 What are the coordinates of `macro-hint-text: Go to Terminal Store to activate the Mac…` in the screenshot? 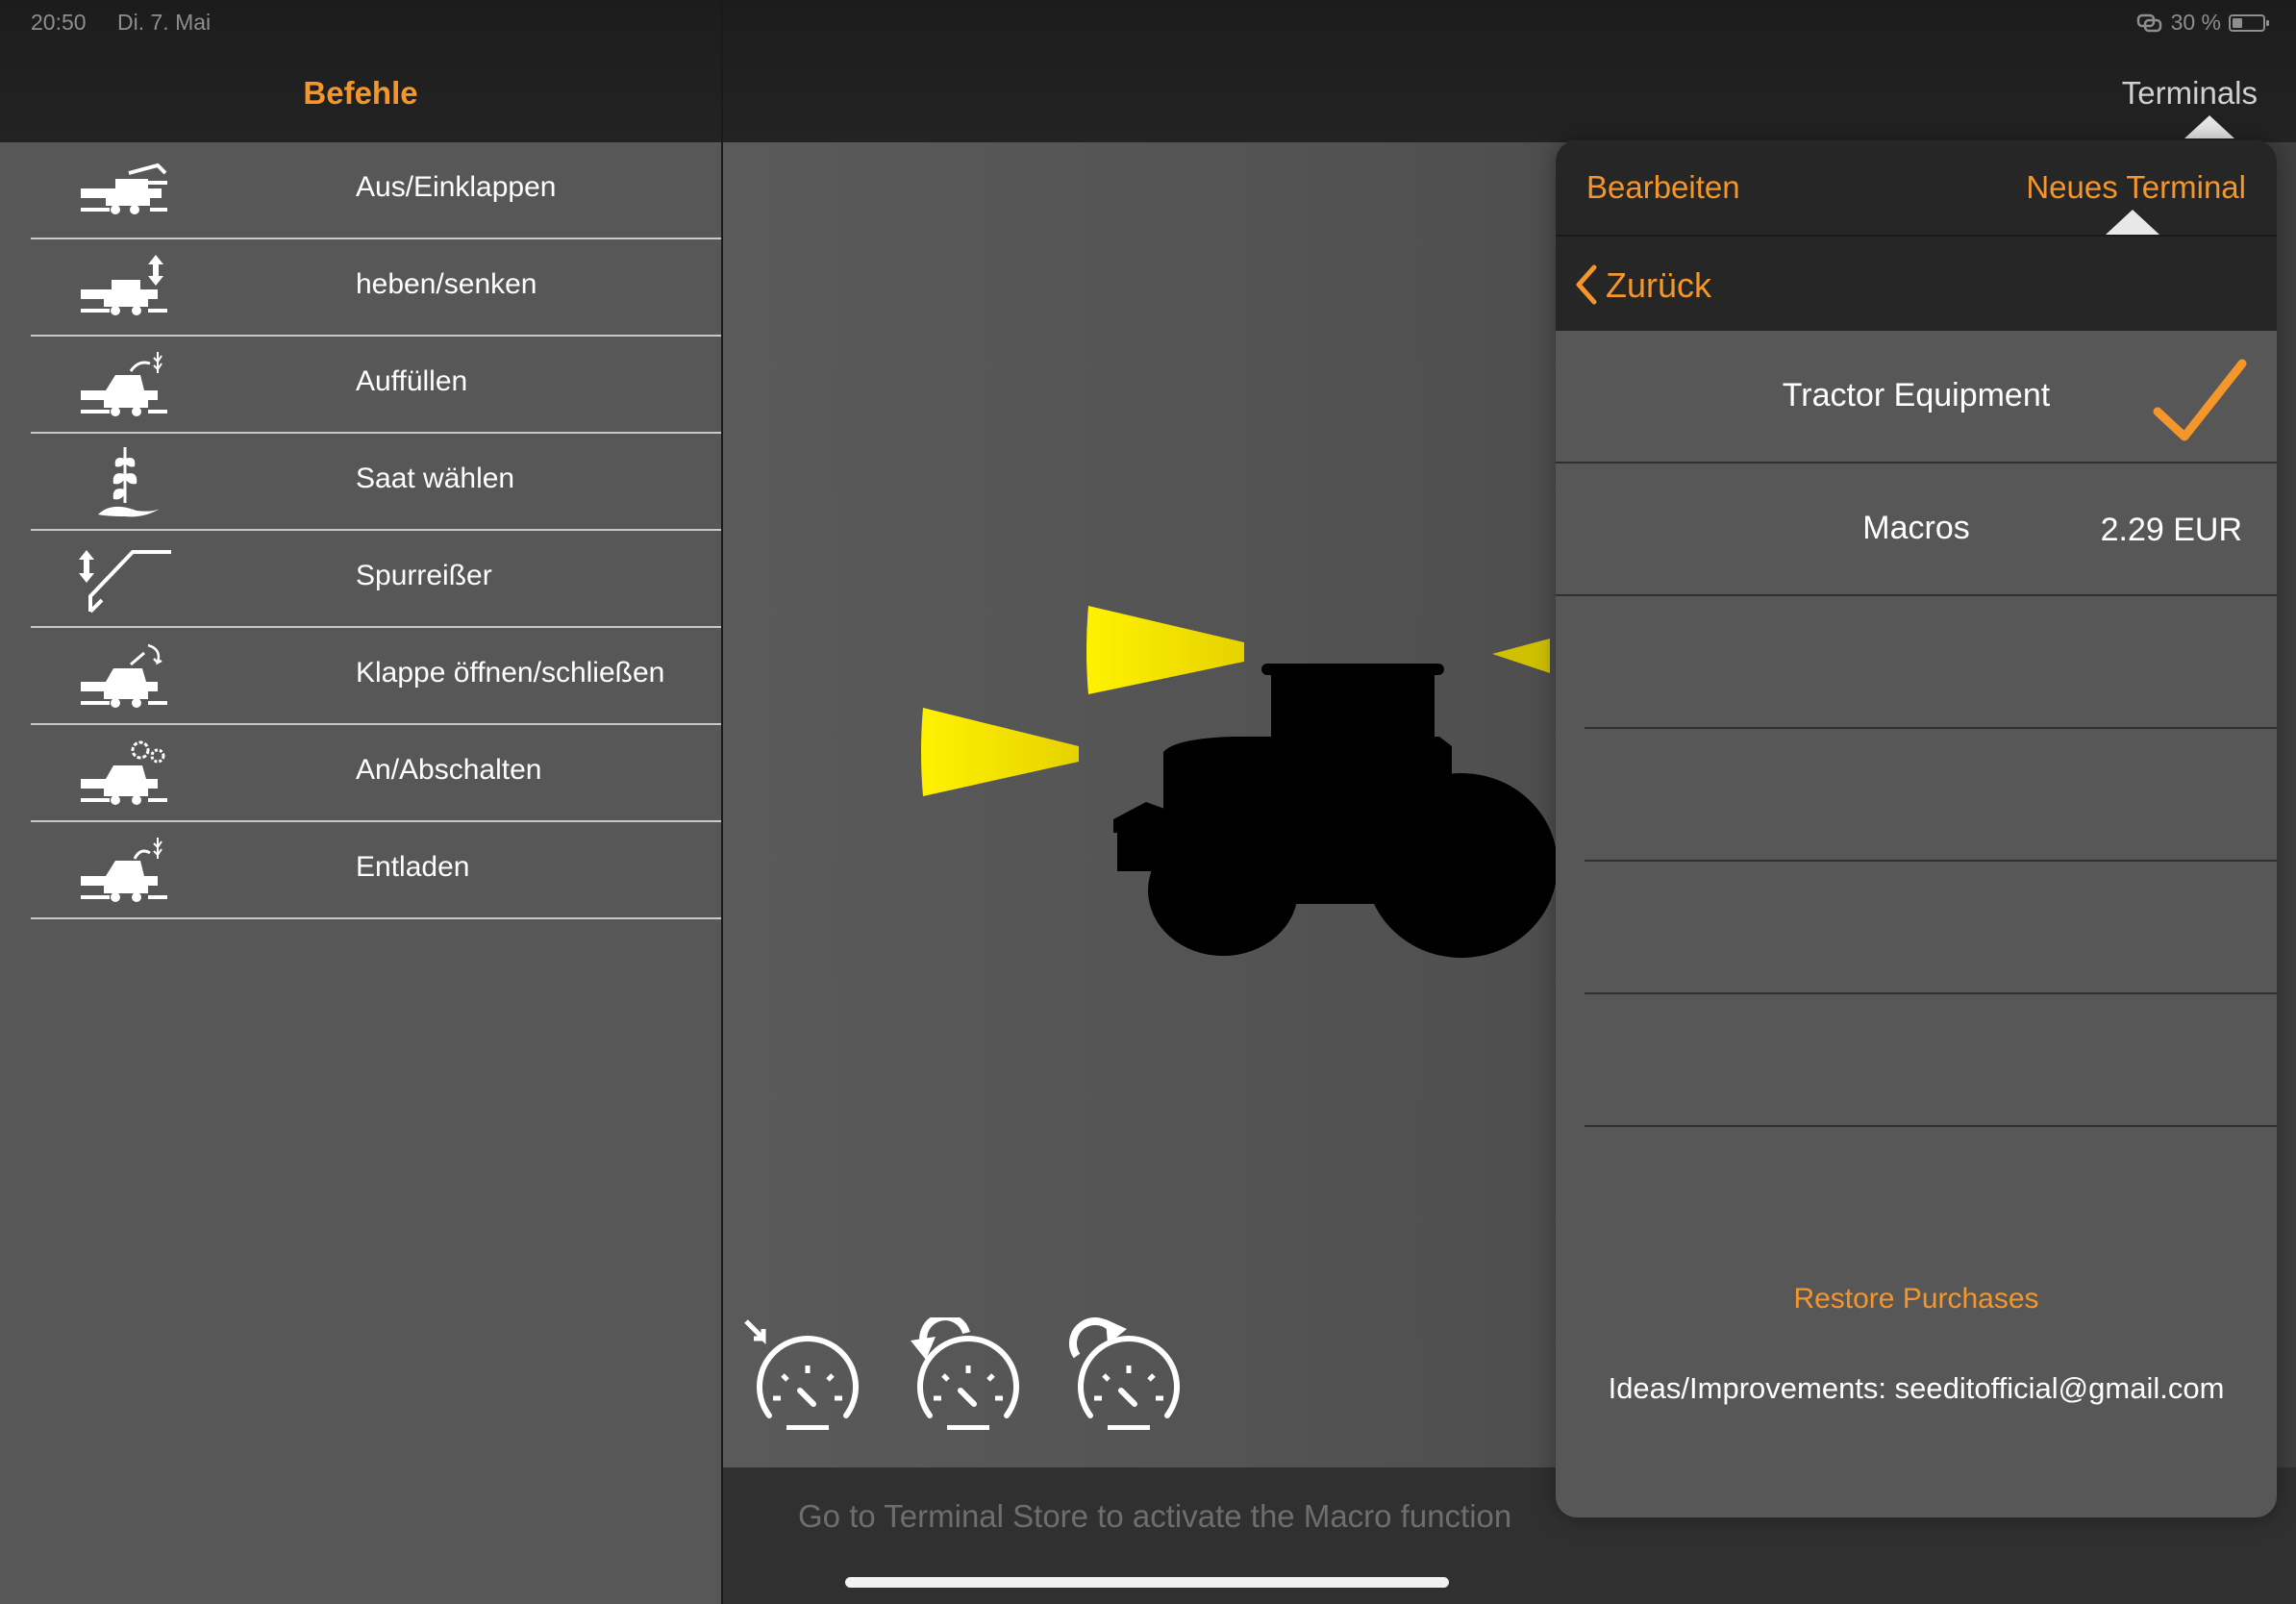 It's located at (1155, 1516).